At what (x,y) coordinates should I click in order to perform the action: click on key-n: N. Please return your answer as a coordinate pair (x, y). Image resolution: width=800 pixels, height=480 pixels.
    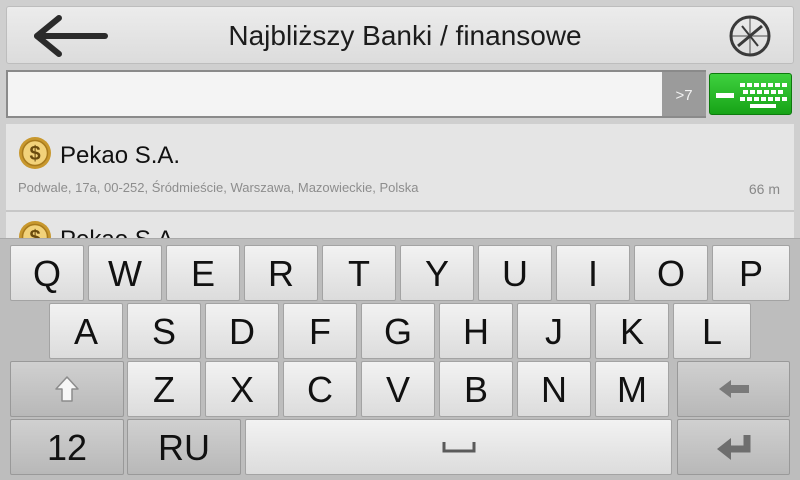
    Looking at the image, I should click on (554, 389).